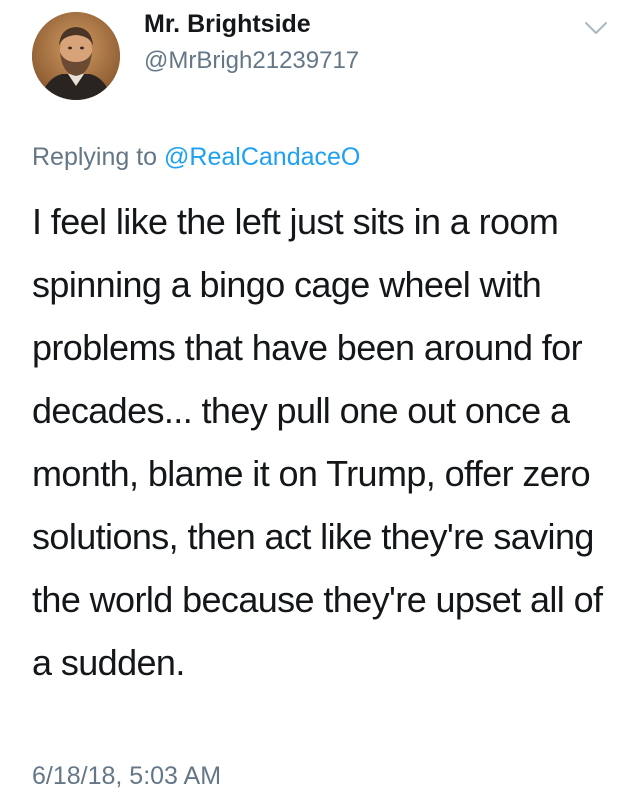  I want to click on replying-to-label: Replying to, so click(98, 157).